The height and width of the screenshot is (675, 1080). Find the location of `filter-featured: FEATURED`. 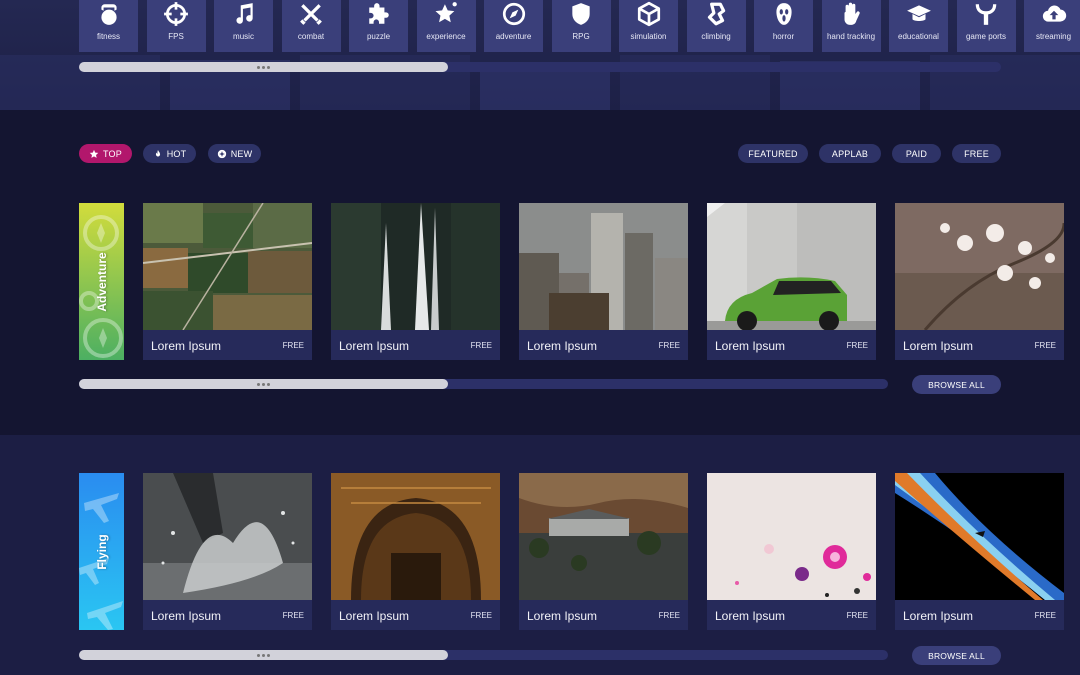

filter-featured: FEATURED is located at coordinates (773, 153).